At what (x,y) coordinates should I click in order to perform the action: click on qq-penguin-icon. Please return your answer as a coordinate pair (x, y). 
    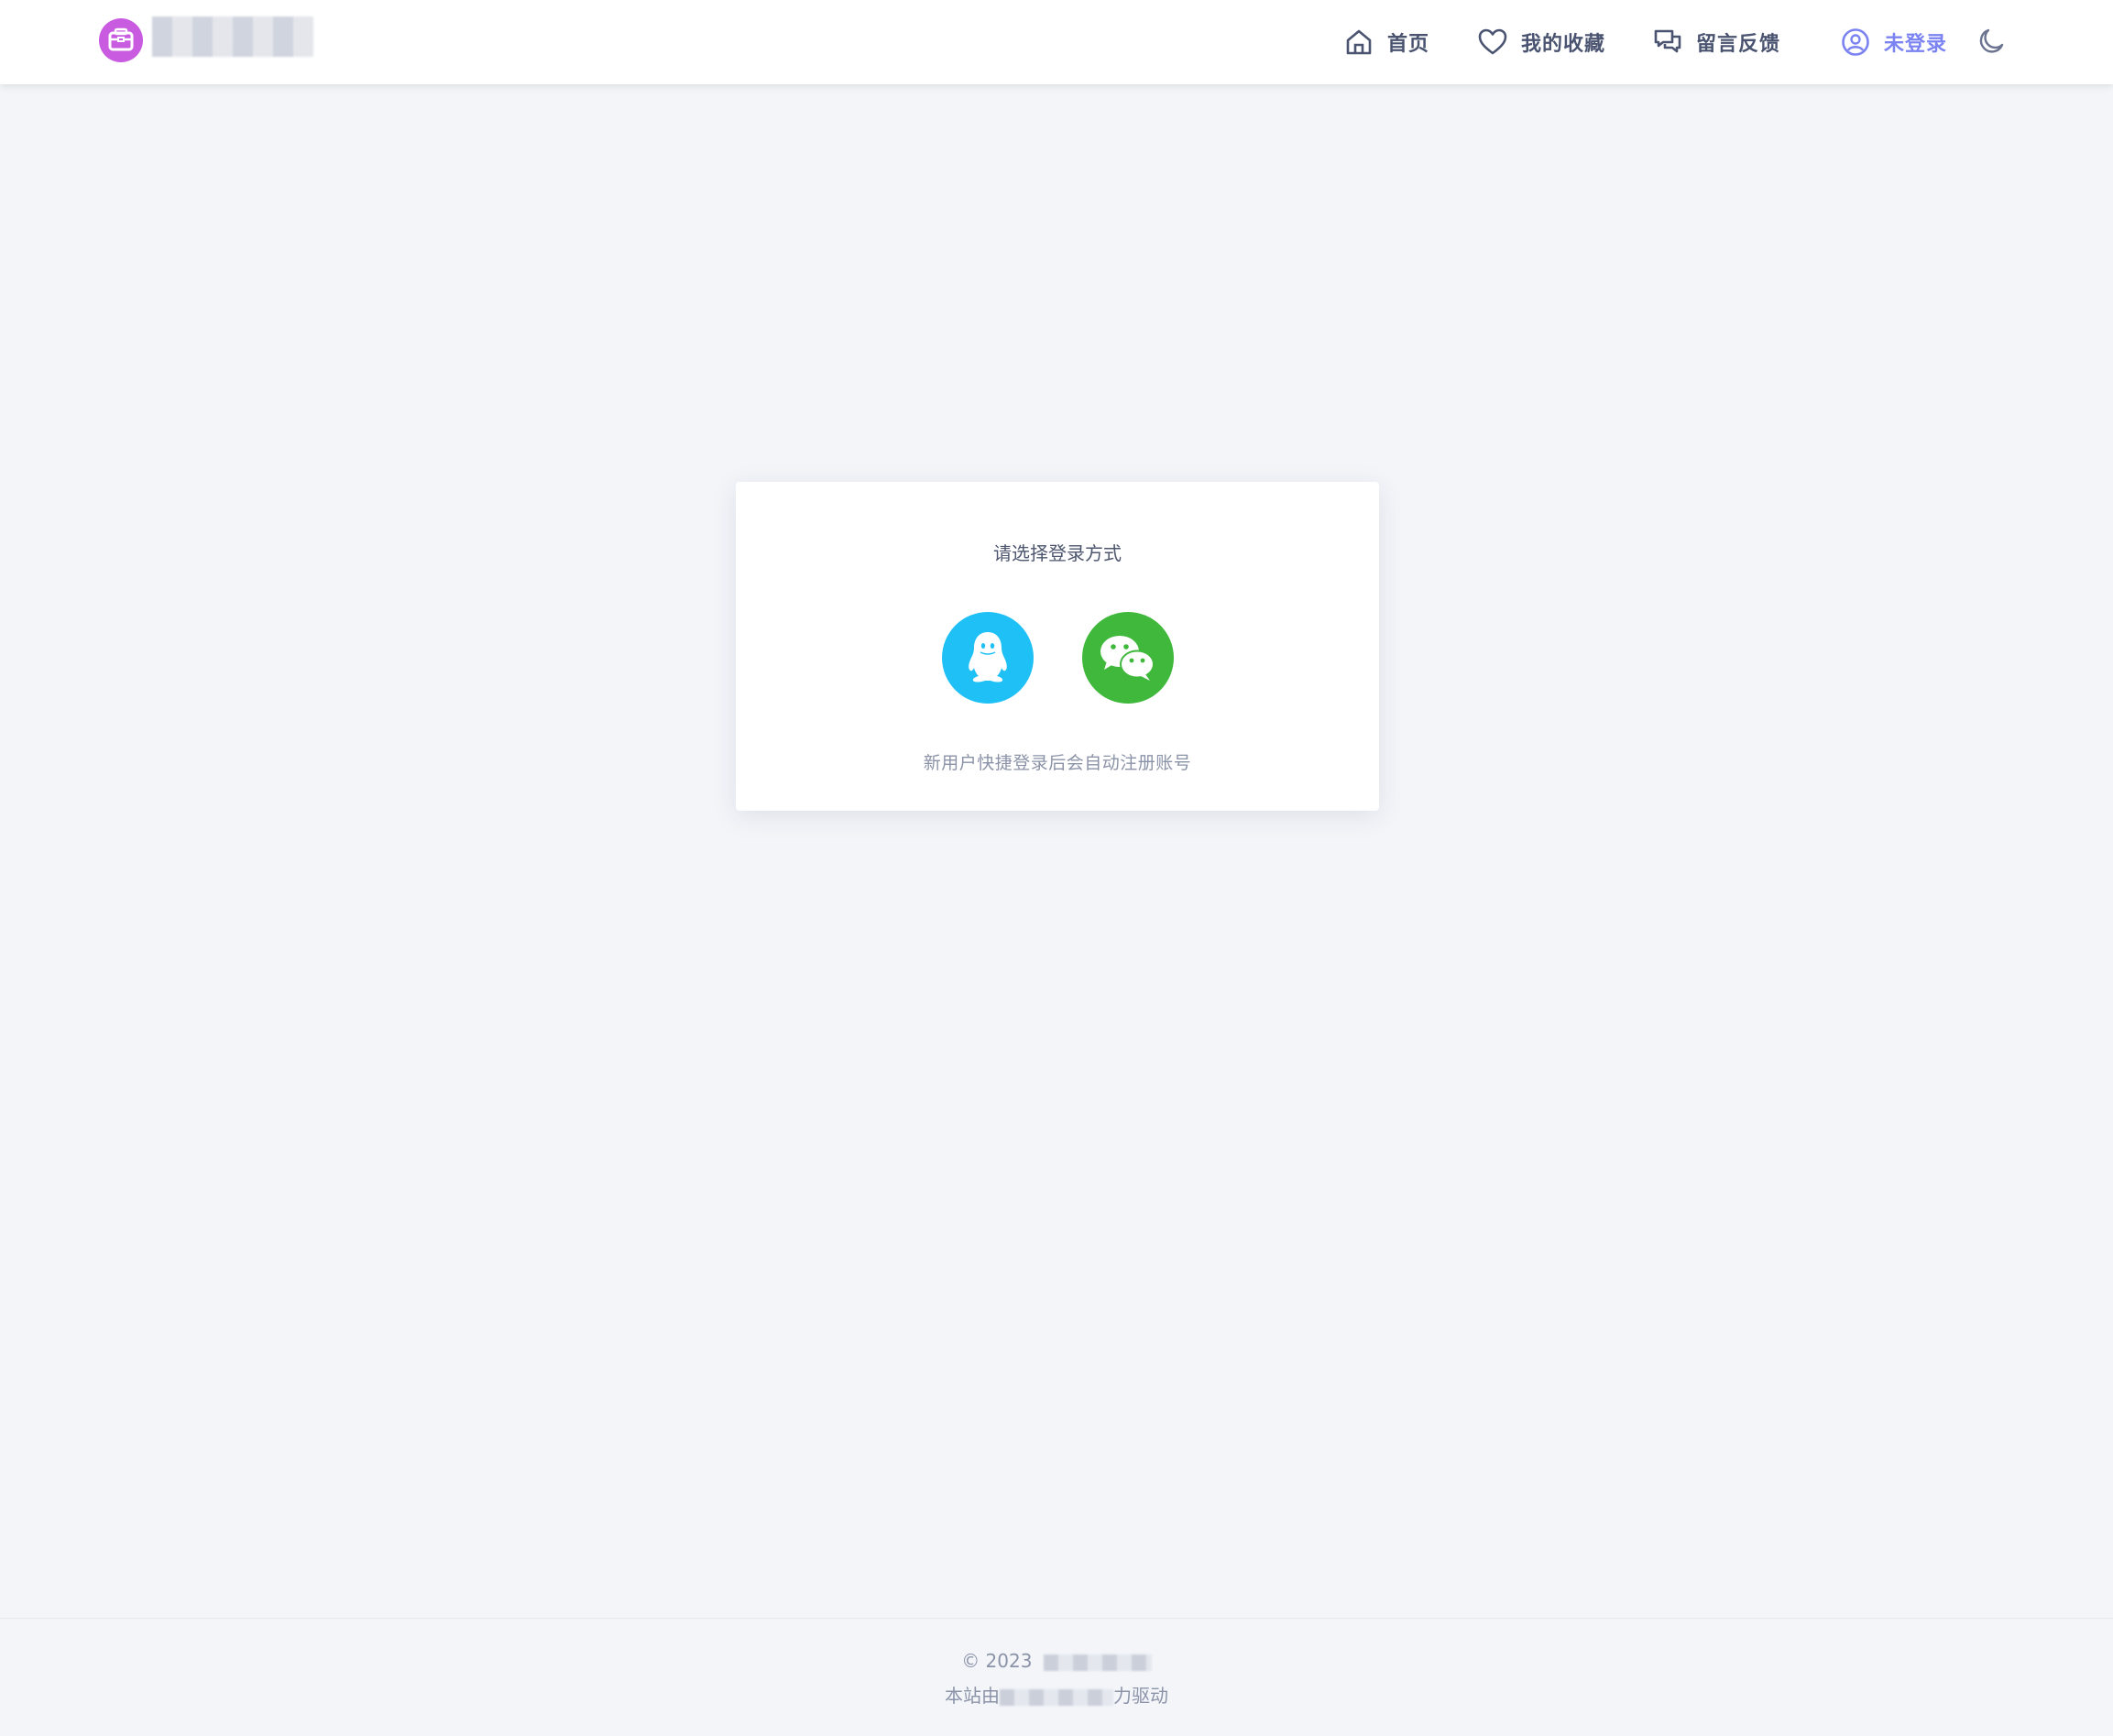
    Looking at the image, I should click on (988, 657).